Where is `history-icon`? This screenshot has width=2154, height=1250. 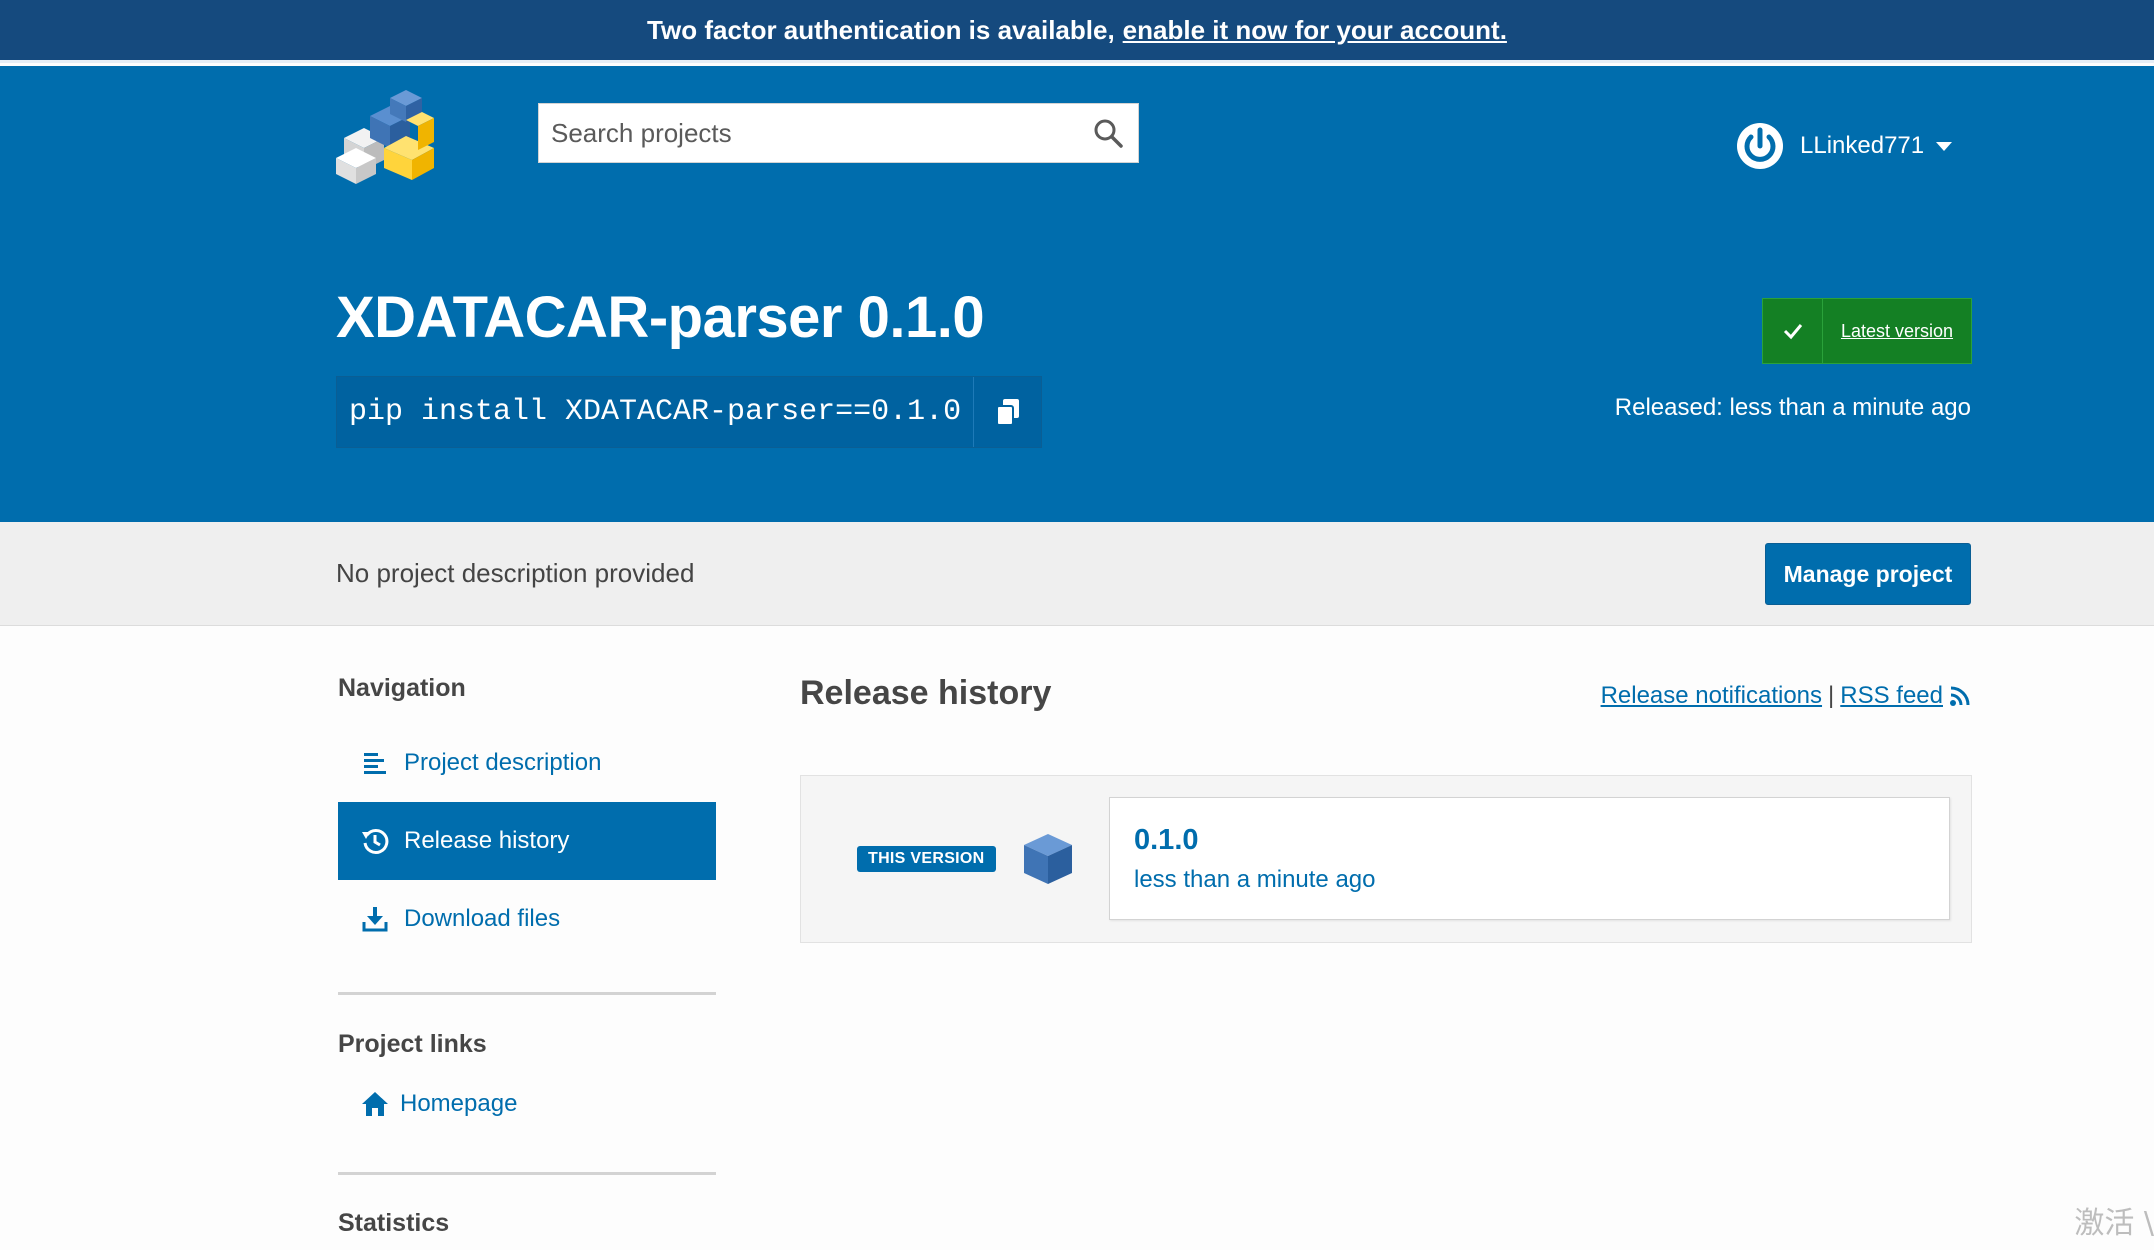 history-icon is located at coordinates (375, 841).